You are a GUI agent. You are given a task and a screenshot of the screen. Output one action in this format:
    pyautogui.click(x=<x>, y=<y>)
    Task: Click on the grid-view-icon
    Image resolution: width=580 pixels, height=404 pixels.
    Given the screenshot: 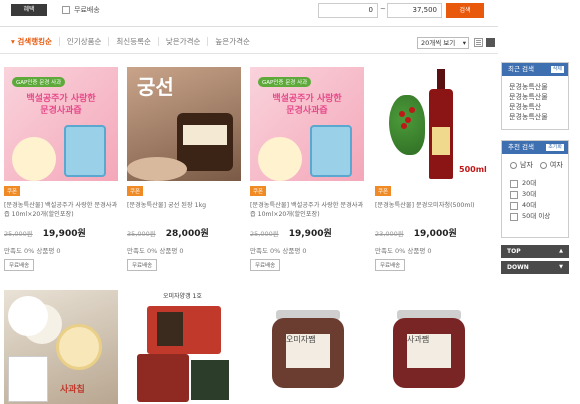 What is the action you would take?
    pyautogui.click(x=490, y=42)
    